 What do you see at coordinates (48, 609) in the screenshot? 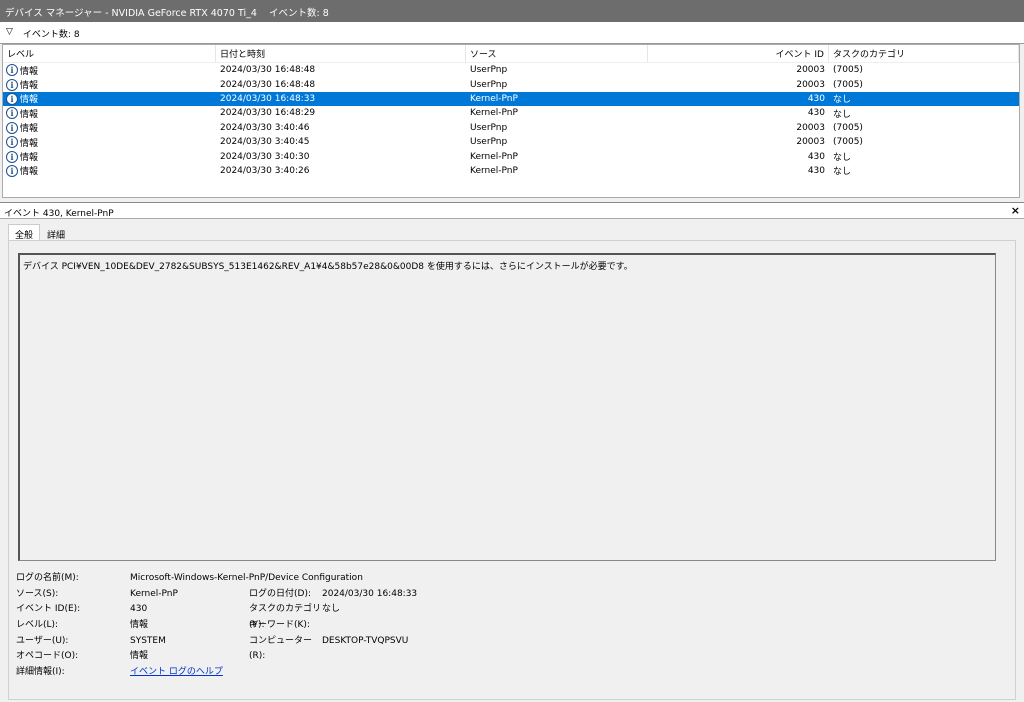
I see `event-id-label: イベント ID(E):` at bounding box center [48, 609].